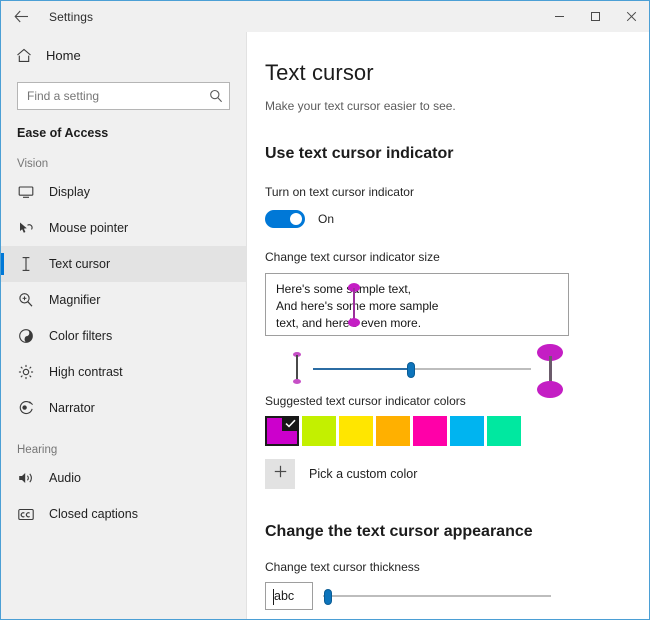 The height and width of the screenshot is (620, 650). What do you see at coordinates (319, 431) in the screenshot?
I see `color-swatch-yellow-green` at bounding box center [319, 431].